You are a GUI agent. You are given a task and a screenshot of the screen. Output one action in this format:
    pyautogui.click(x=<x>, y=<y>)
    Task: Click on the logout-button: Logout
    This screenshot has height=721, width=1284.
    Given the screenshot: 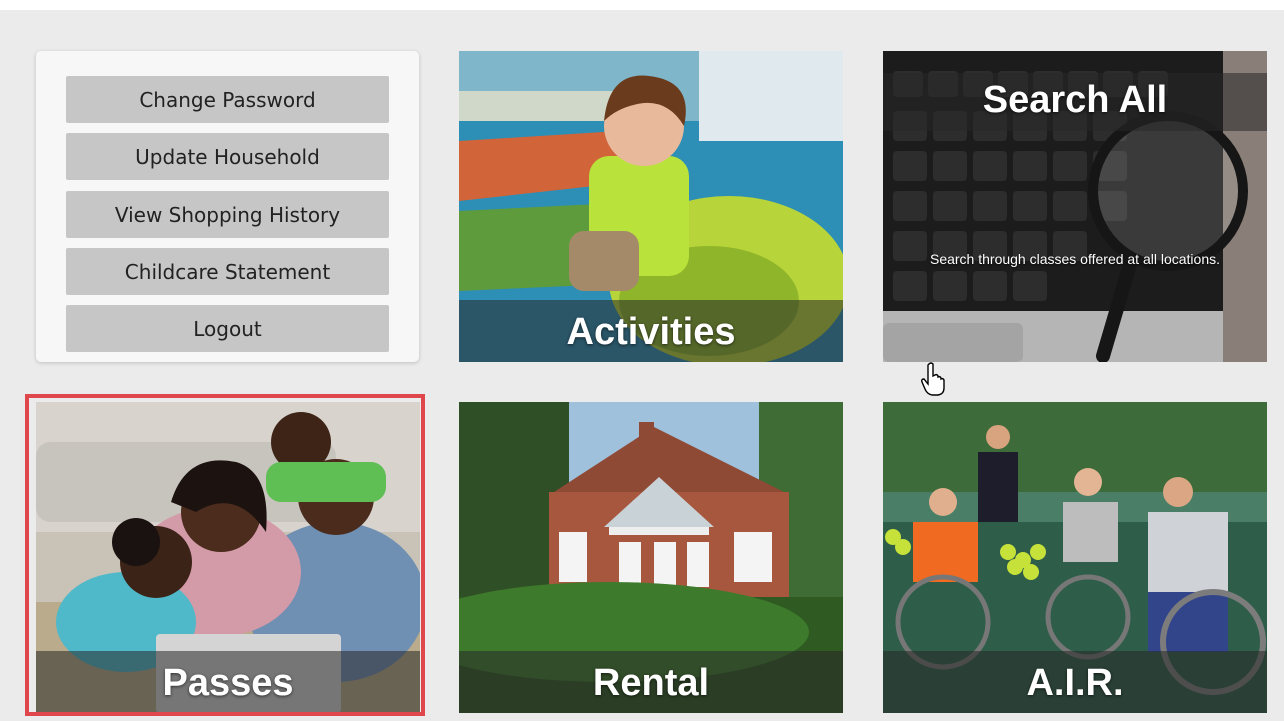 What is the action you would take?
    pyautogui.click(x=227, y=328)
    